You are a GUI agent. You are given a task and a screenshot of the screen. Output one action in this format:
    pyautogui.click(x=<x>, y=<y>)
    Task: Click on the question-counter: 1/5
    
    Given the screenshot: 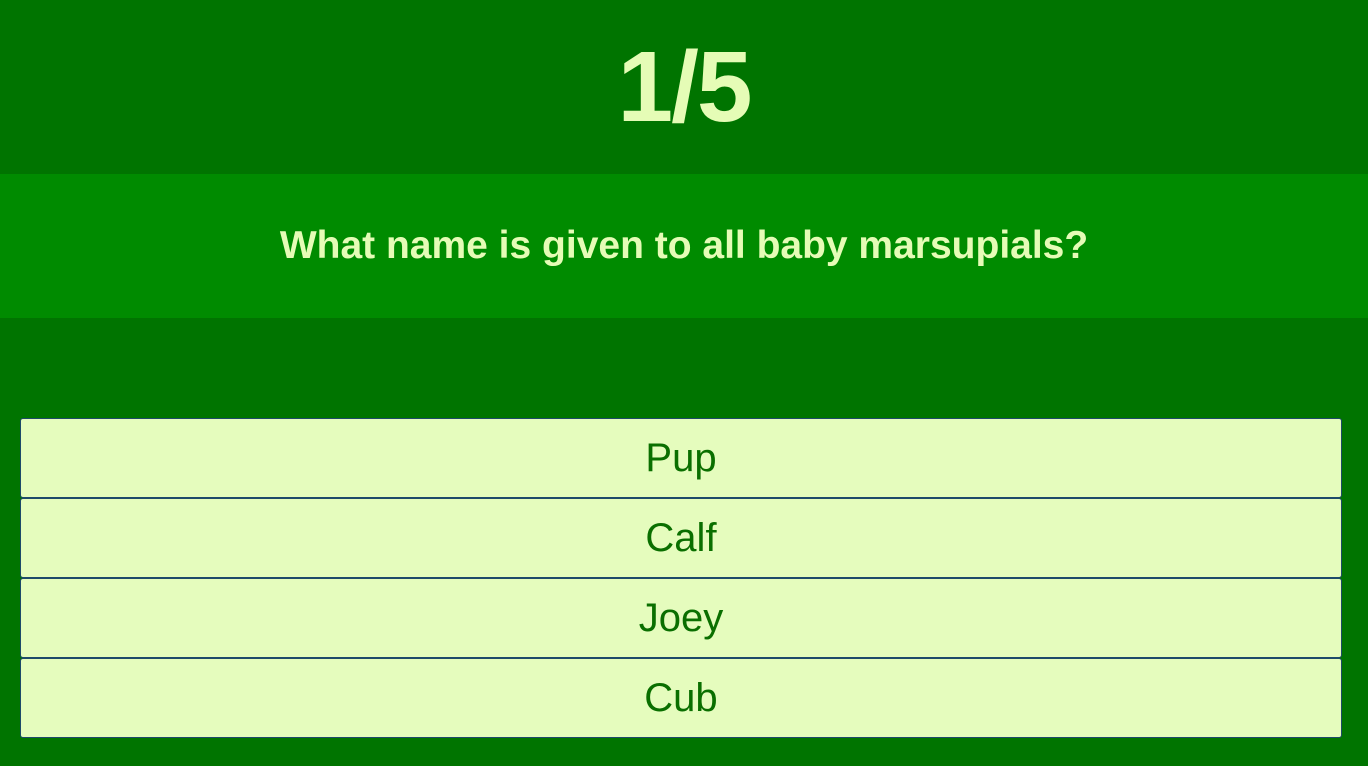 What is the action you would take?
    pyautogui.click(x=684, y=86)
    